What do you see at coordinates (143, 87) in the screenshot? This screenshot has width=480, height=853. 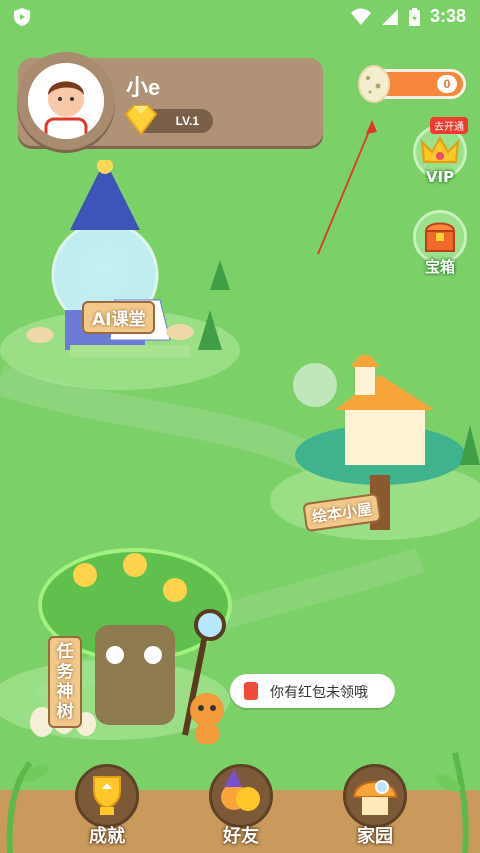 I see `username: 小e` at bounding box center [143, 87].